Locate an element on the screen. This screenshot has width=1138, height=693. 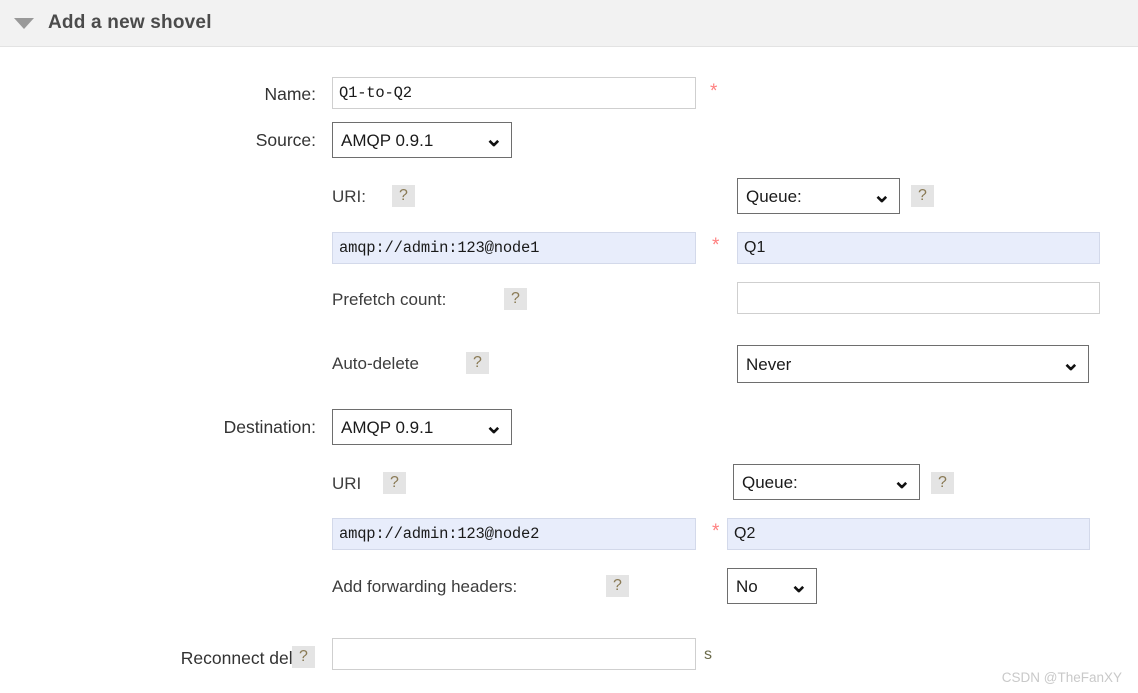
source-protocol-select: AMQP 0.9.1 is located at coordinates (422, 140).